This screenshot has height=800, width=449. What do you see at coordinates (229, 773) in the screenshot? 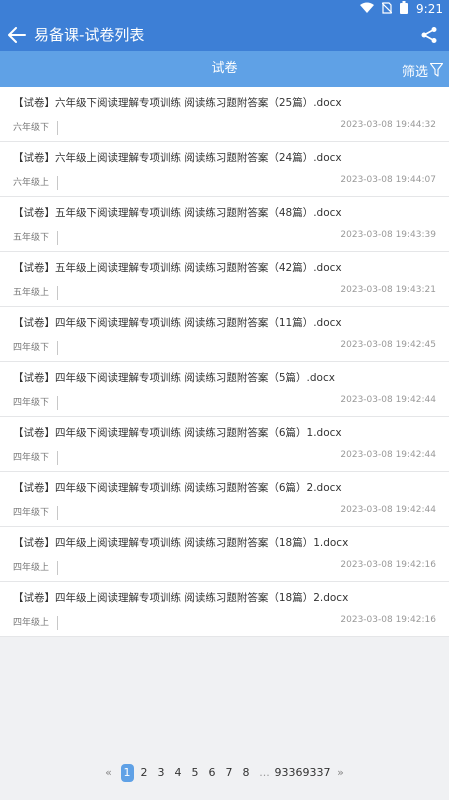
I see `page-number: 7` at bounding box center [229, 773].